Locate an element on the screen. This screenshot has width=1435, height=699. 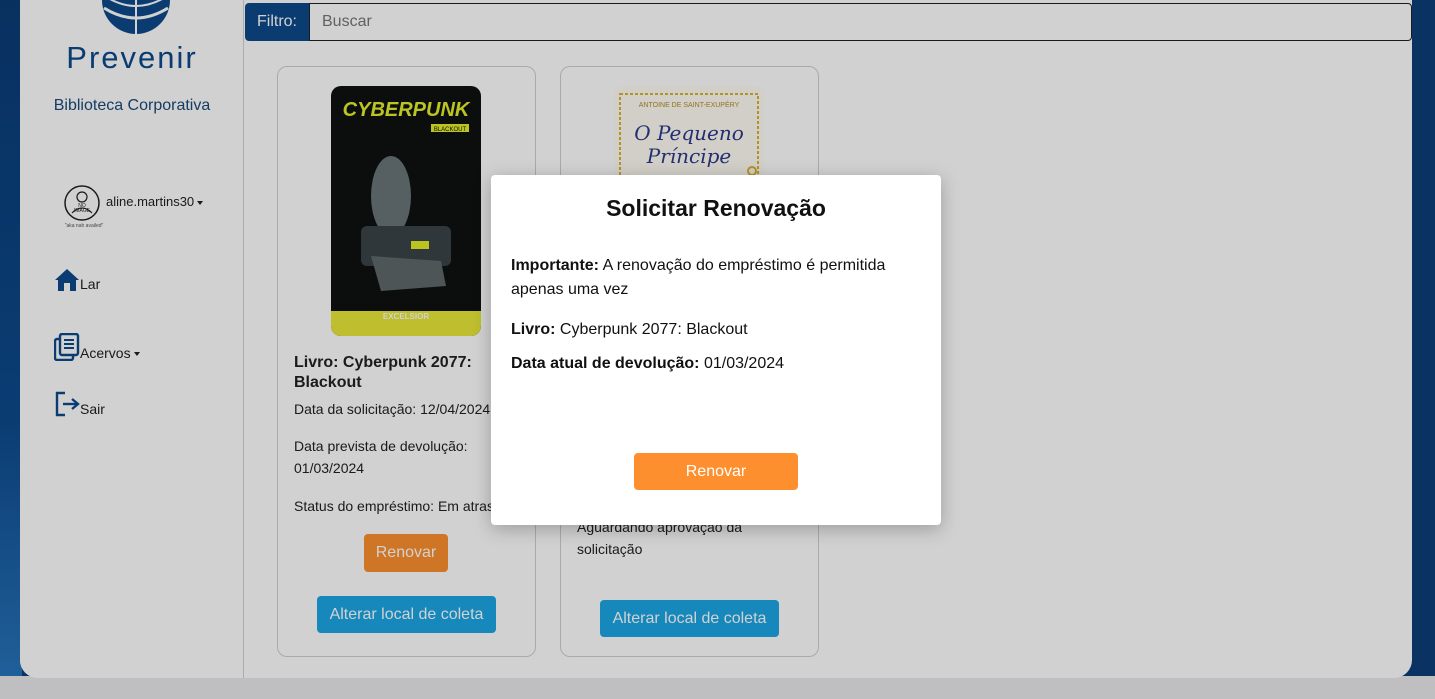
modal-due-date: Data atual de devolução: 01/03/2024 is located at coordinates (711, 364).